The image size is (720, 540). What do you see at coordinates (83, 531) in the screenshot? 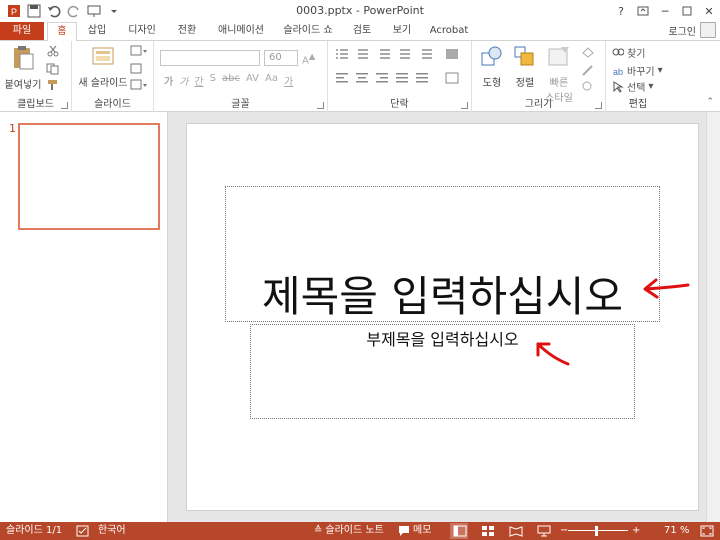
I see `spelling-icon` at bounding box center [83, 531].